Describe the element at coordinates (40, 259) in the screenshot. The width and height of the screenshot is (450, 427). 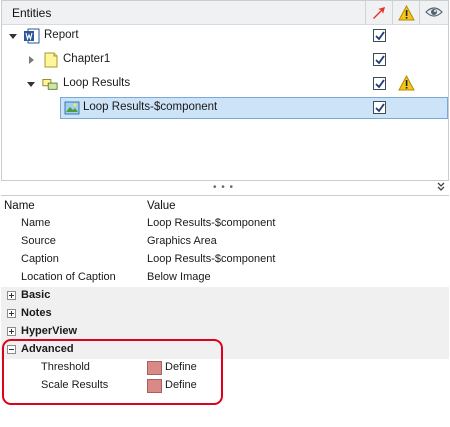
I see `property-key: Caption` at that location.